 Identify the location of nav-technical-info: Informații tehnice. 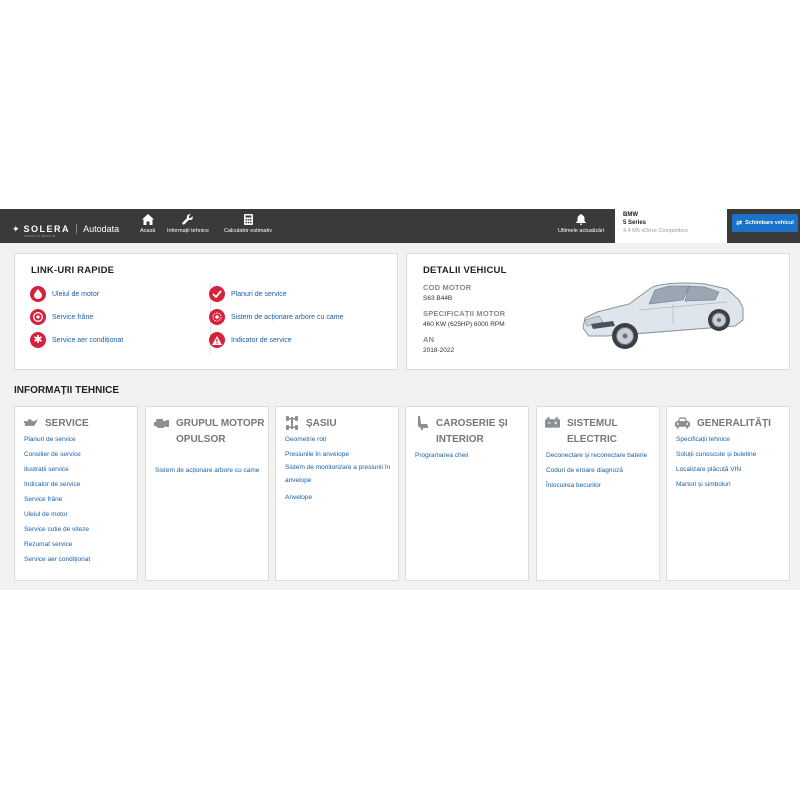
(188, 224).